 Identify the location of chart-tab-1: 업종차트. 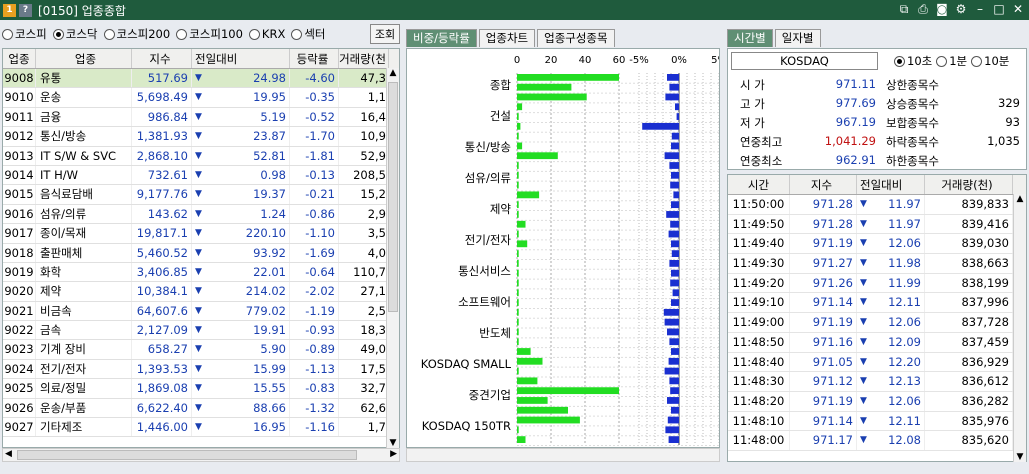
(507, 38).